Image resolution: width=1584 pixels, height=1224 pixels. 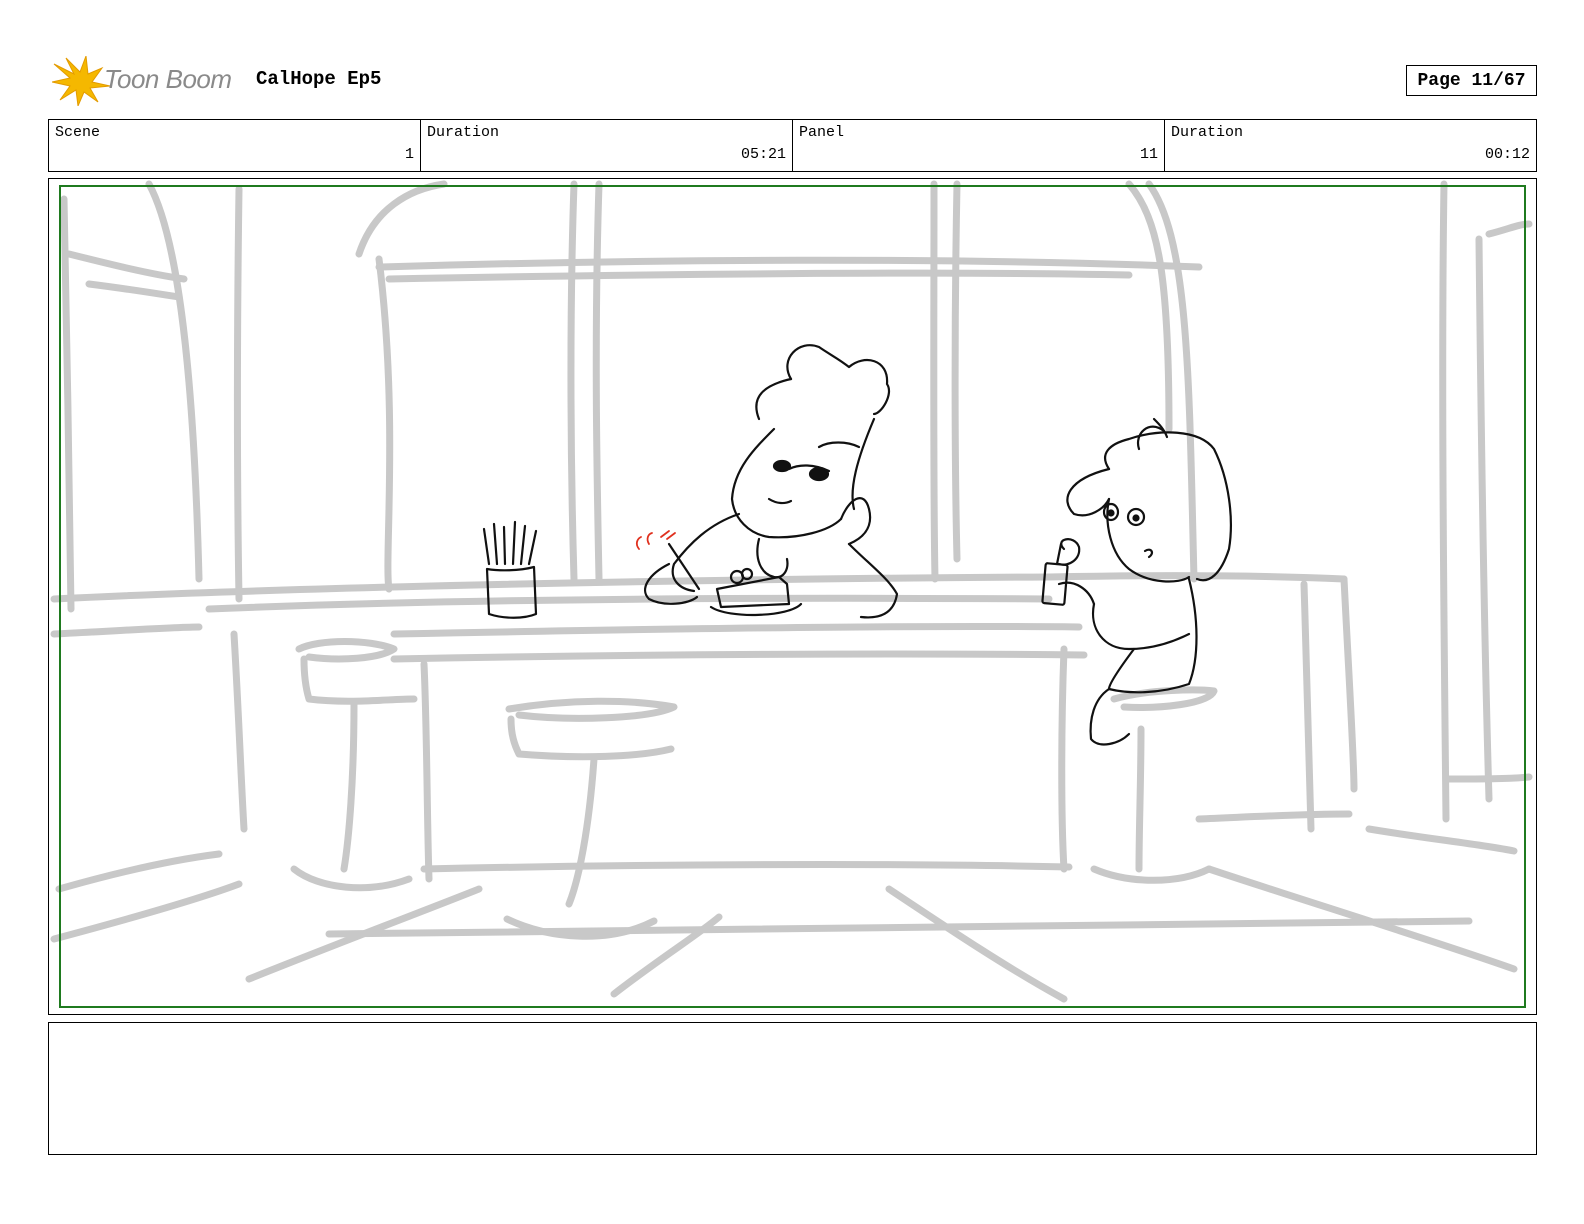 What do you see at coordinates (792, 1088) in the screenshot?
I see `panel-notes` at bounding box center [792, 1088].